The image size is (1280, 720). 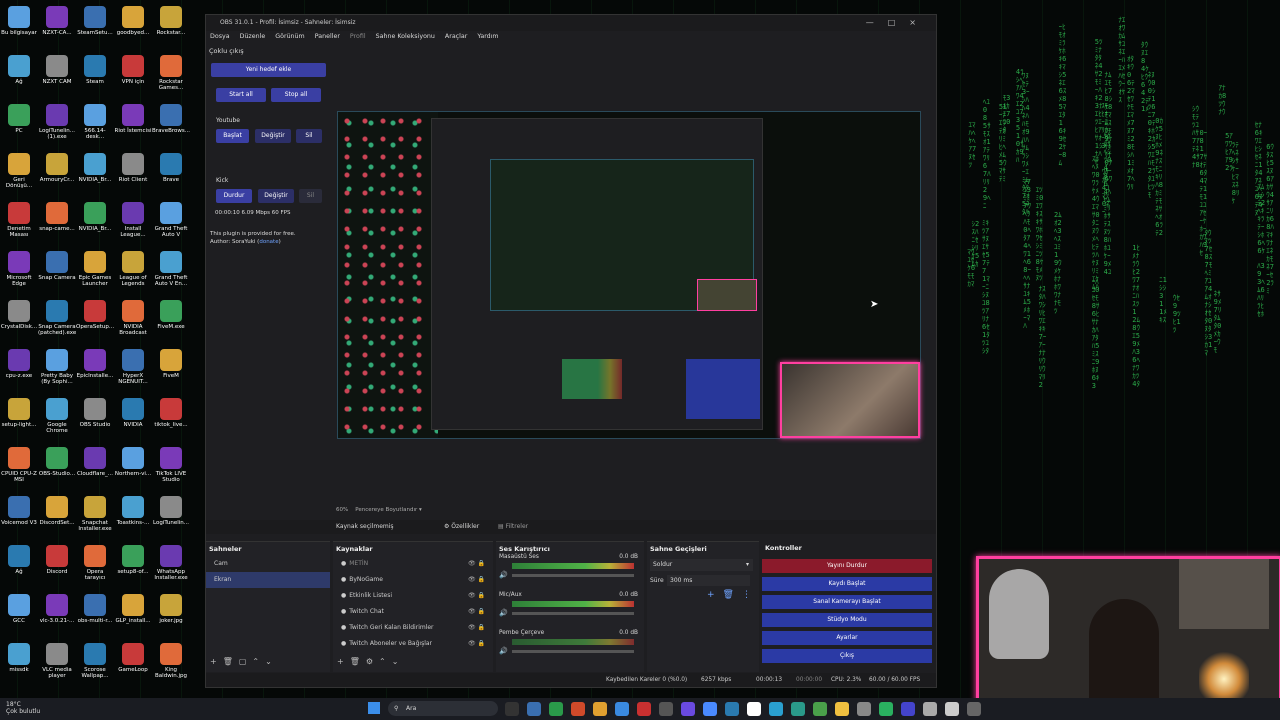 I want to click on desktop-icon: joker.jpg, so click(x=171, y=609).